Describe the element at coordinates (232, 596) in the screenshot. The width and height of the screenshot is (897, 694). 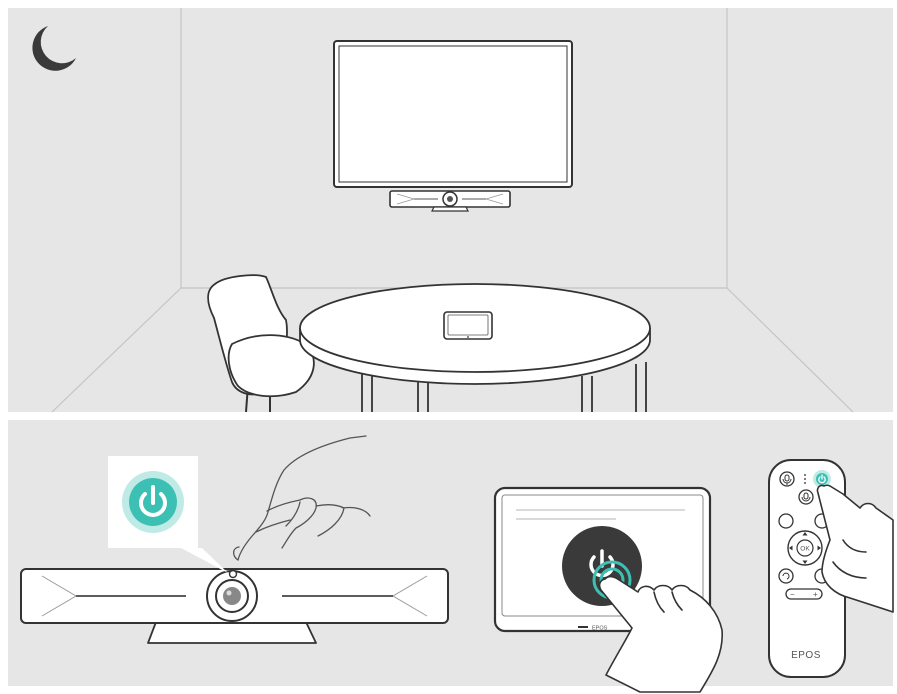
I see `camera-lens` at that location.